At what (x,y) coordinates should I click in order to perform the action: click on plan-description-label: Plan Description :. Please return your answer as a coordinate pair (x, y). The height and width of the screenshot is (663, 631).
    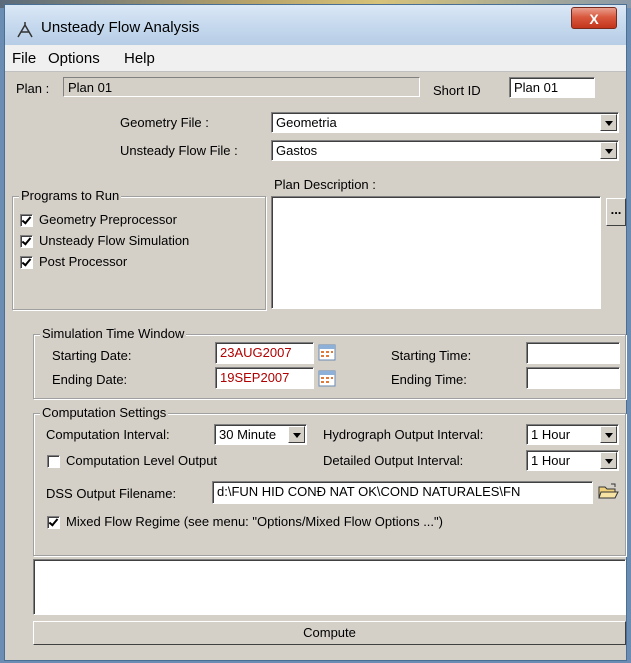
    Looking at the image, I should click on (325, 184).